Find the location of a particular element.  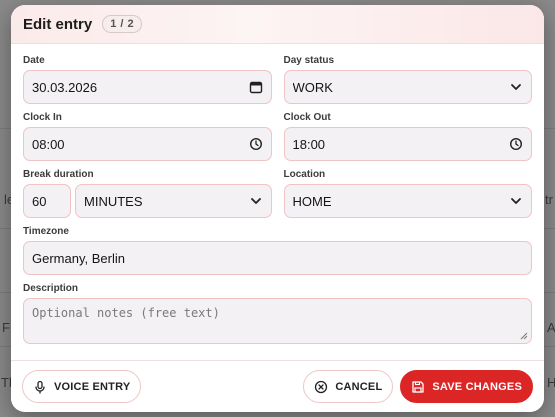

clock-out-value: 18:00 is located at coordinates (309, 144).